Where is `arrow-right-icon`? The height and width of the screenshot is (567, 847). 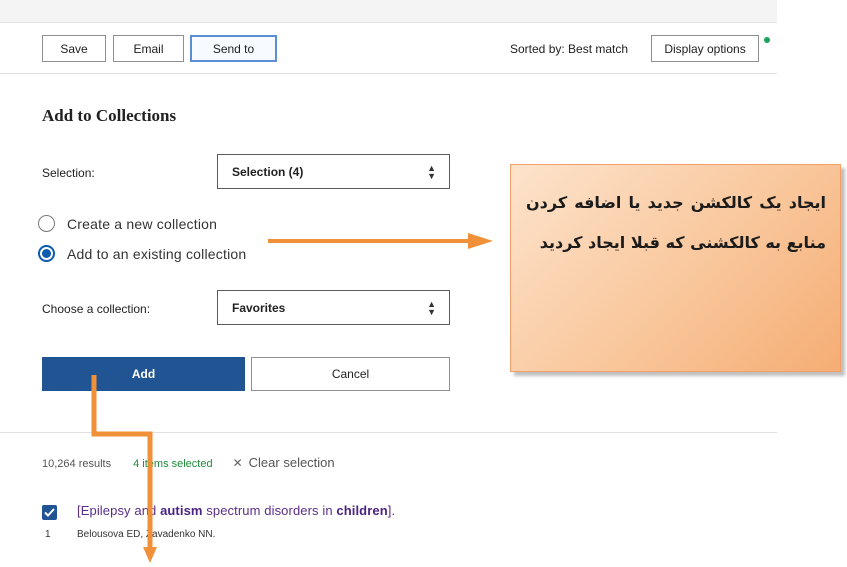
arrow-right-icon is located at coordinates (380, 241).